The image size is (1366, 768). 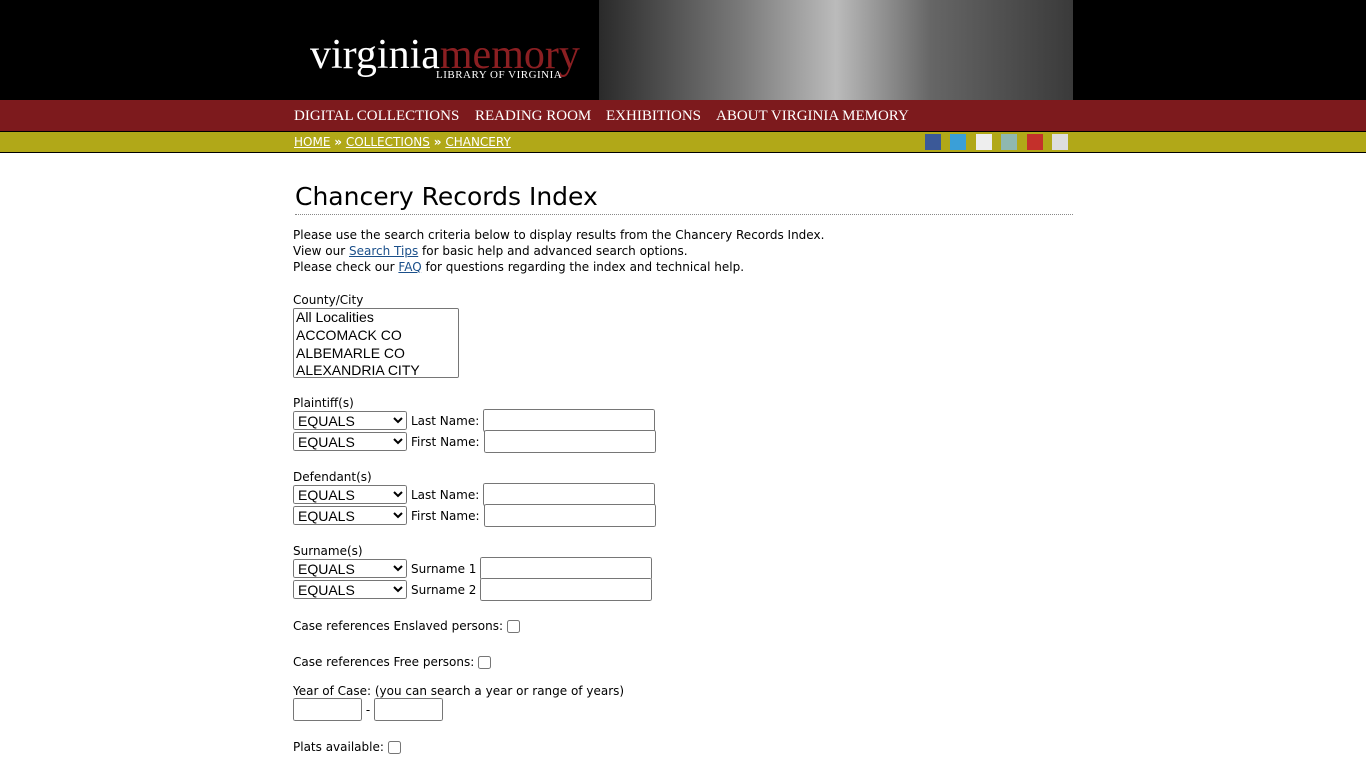 I want to click on defendant-last-name-input, so click(x=569, y=494).